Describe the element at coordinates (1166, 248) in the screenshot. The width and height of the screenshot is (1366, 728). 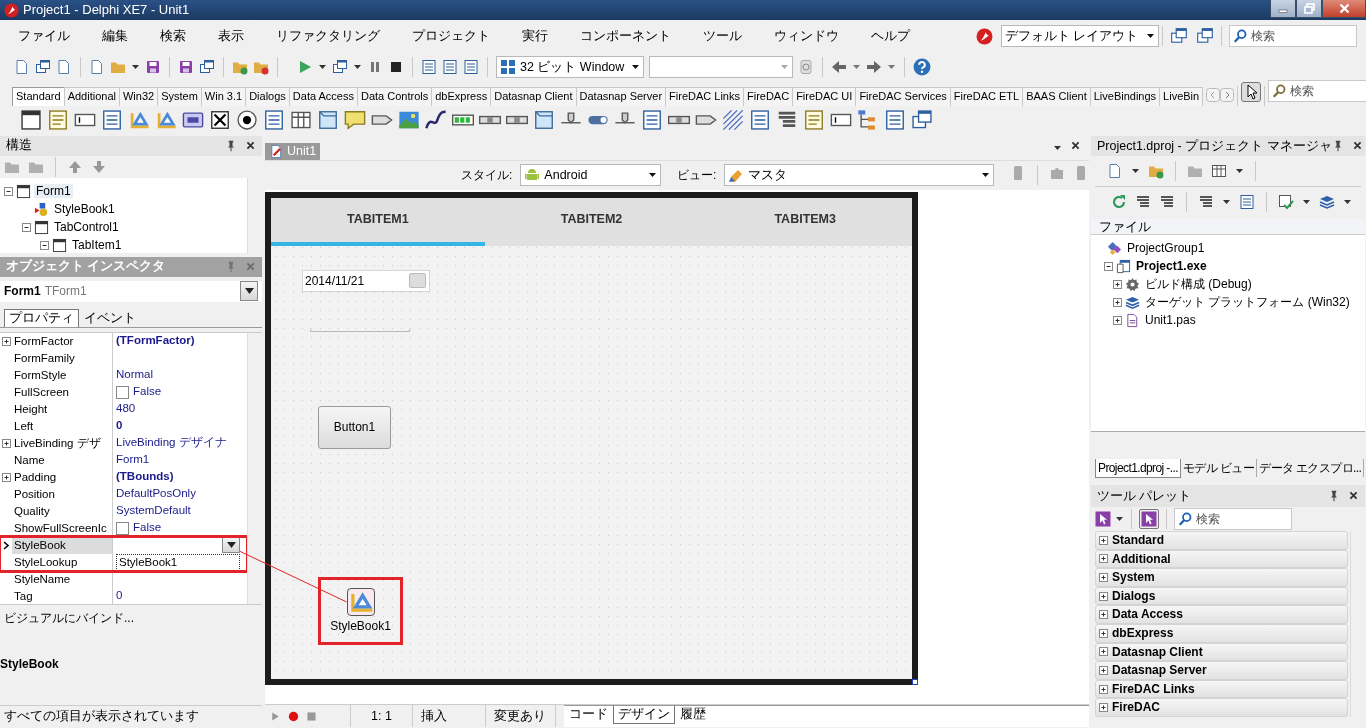
I see `tree-item: ProjectGroup1` at that location.